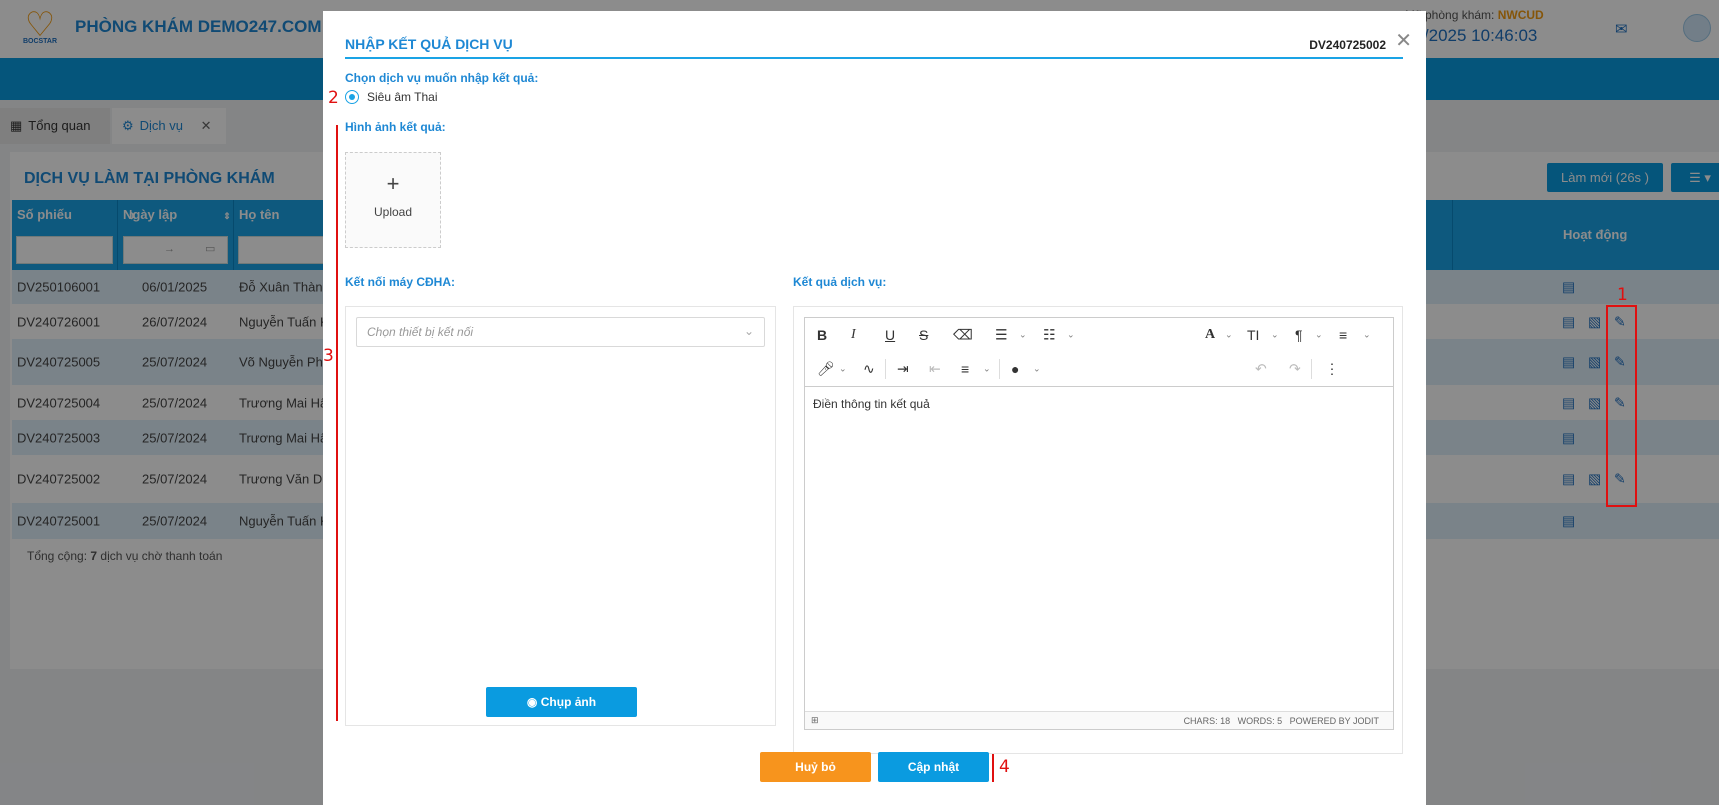 The image size is (1719, 805). What do you see at coordinates (822, 335) in the screenshot?
I see `bold-icon: B` at bounding box center [822, 335].